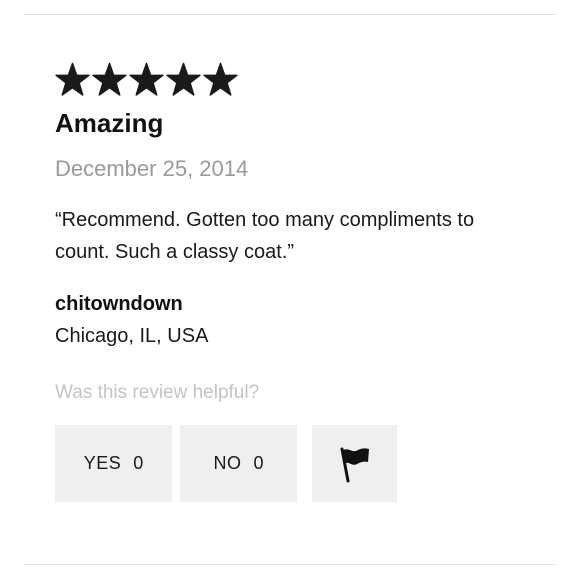 The image size is (580, 580). What do you see at coordinates (290, 564) in the screenshot?
I see `bottom-divider` at bounding box center [290, 564].